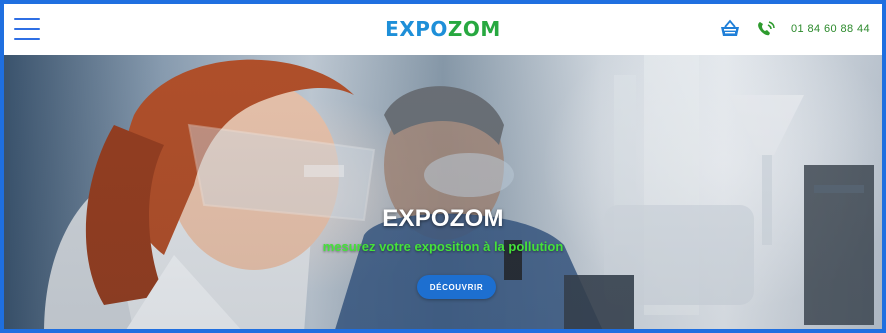 The height and width of the screenshot is (333, 886). What do you see at coordinates (416, 29) in the screenshot?
I see `logo-text-expo: EXPO` at bounding box center [416, 29].